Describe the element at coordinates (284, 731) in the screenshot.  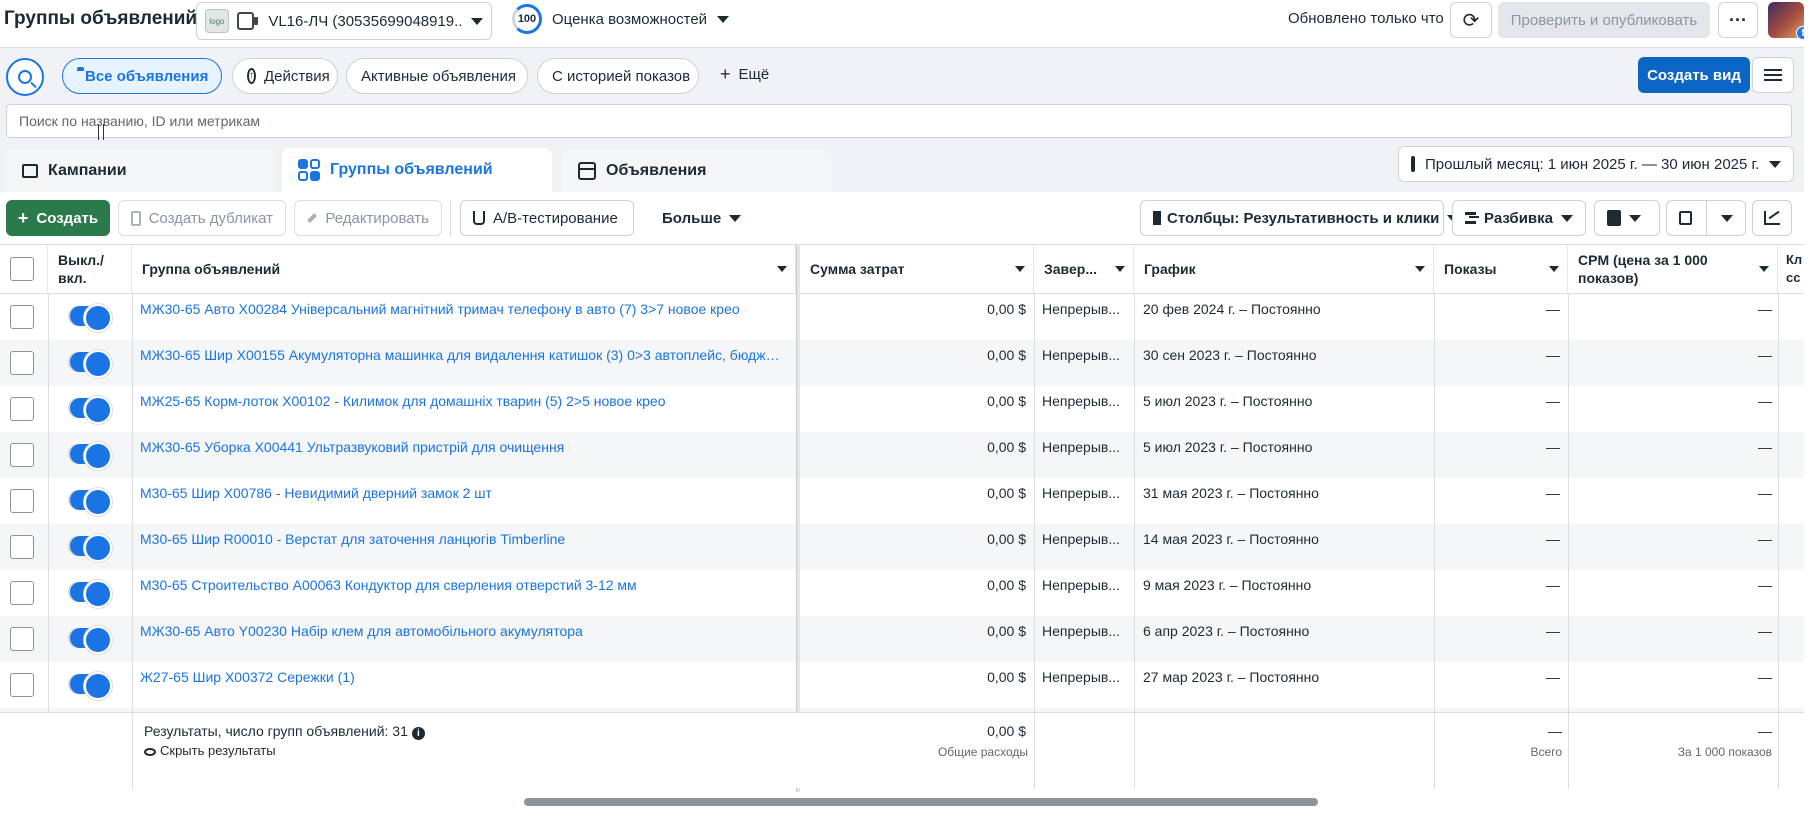
I see `summary-results-label: Результаты, число групп объявлений: 31 i` at that location.